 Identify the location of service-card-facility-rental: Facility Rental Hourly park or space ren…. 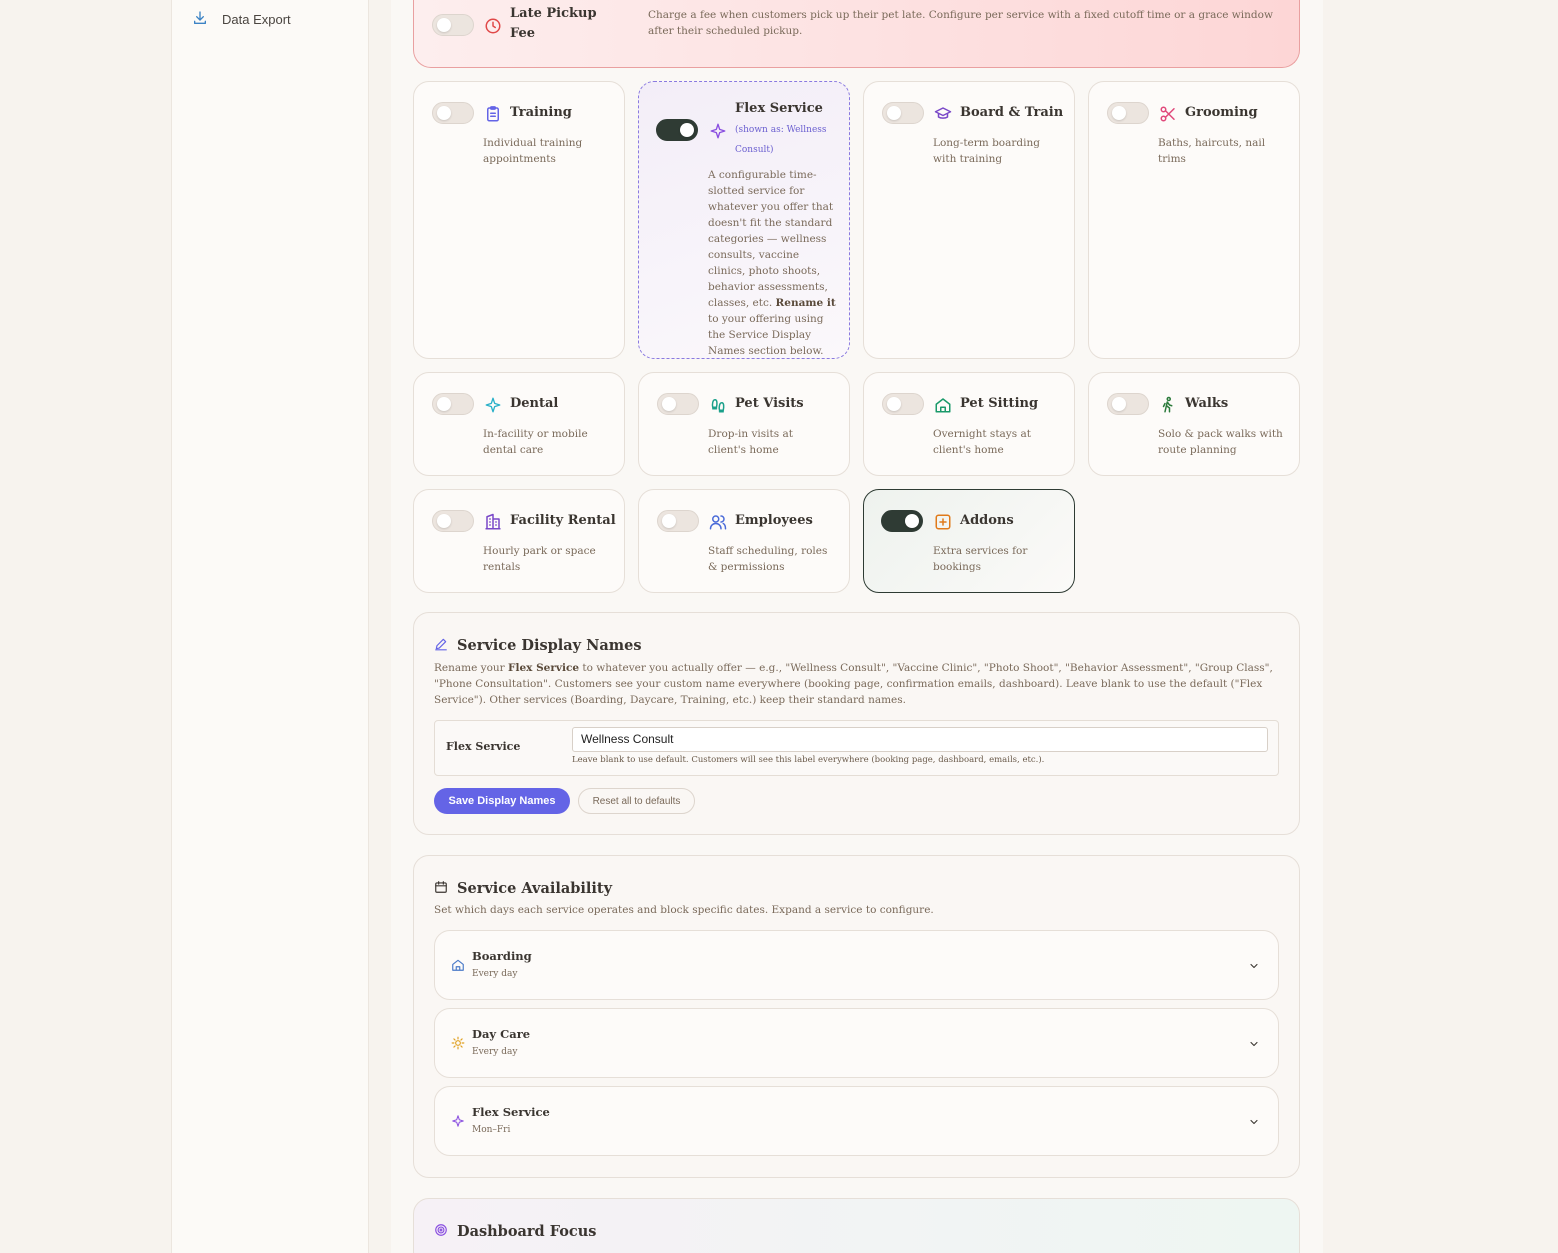
(519, 541).